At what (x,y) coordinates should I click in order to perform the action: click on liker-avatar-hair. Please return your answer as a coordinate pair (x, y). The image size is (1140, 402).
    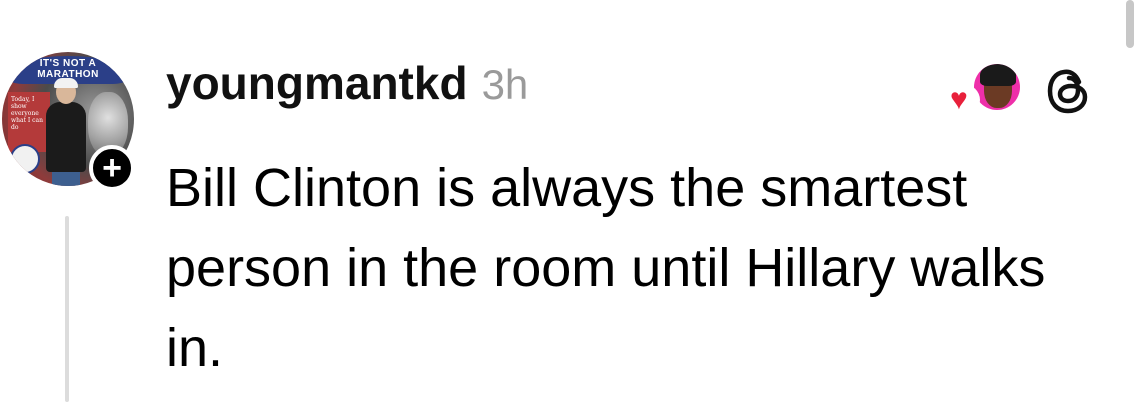
    Looking at the image, I should click on (998, 75).